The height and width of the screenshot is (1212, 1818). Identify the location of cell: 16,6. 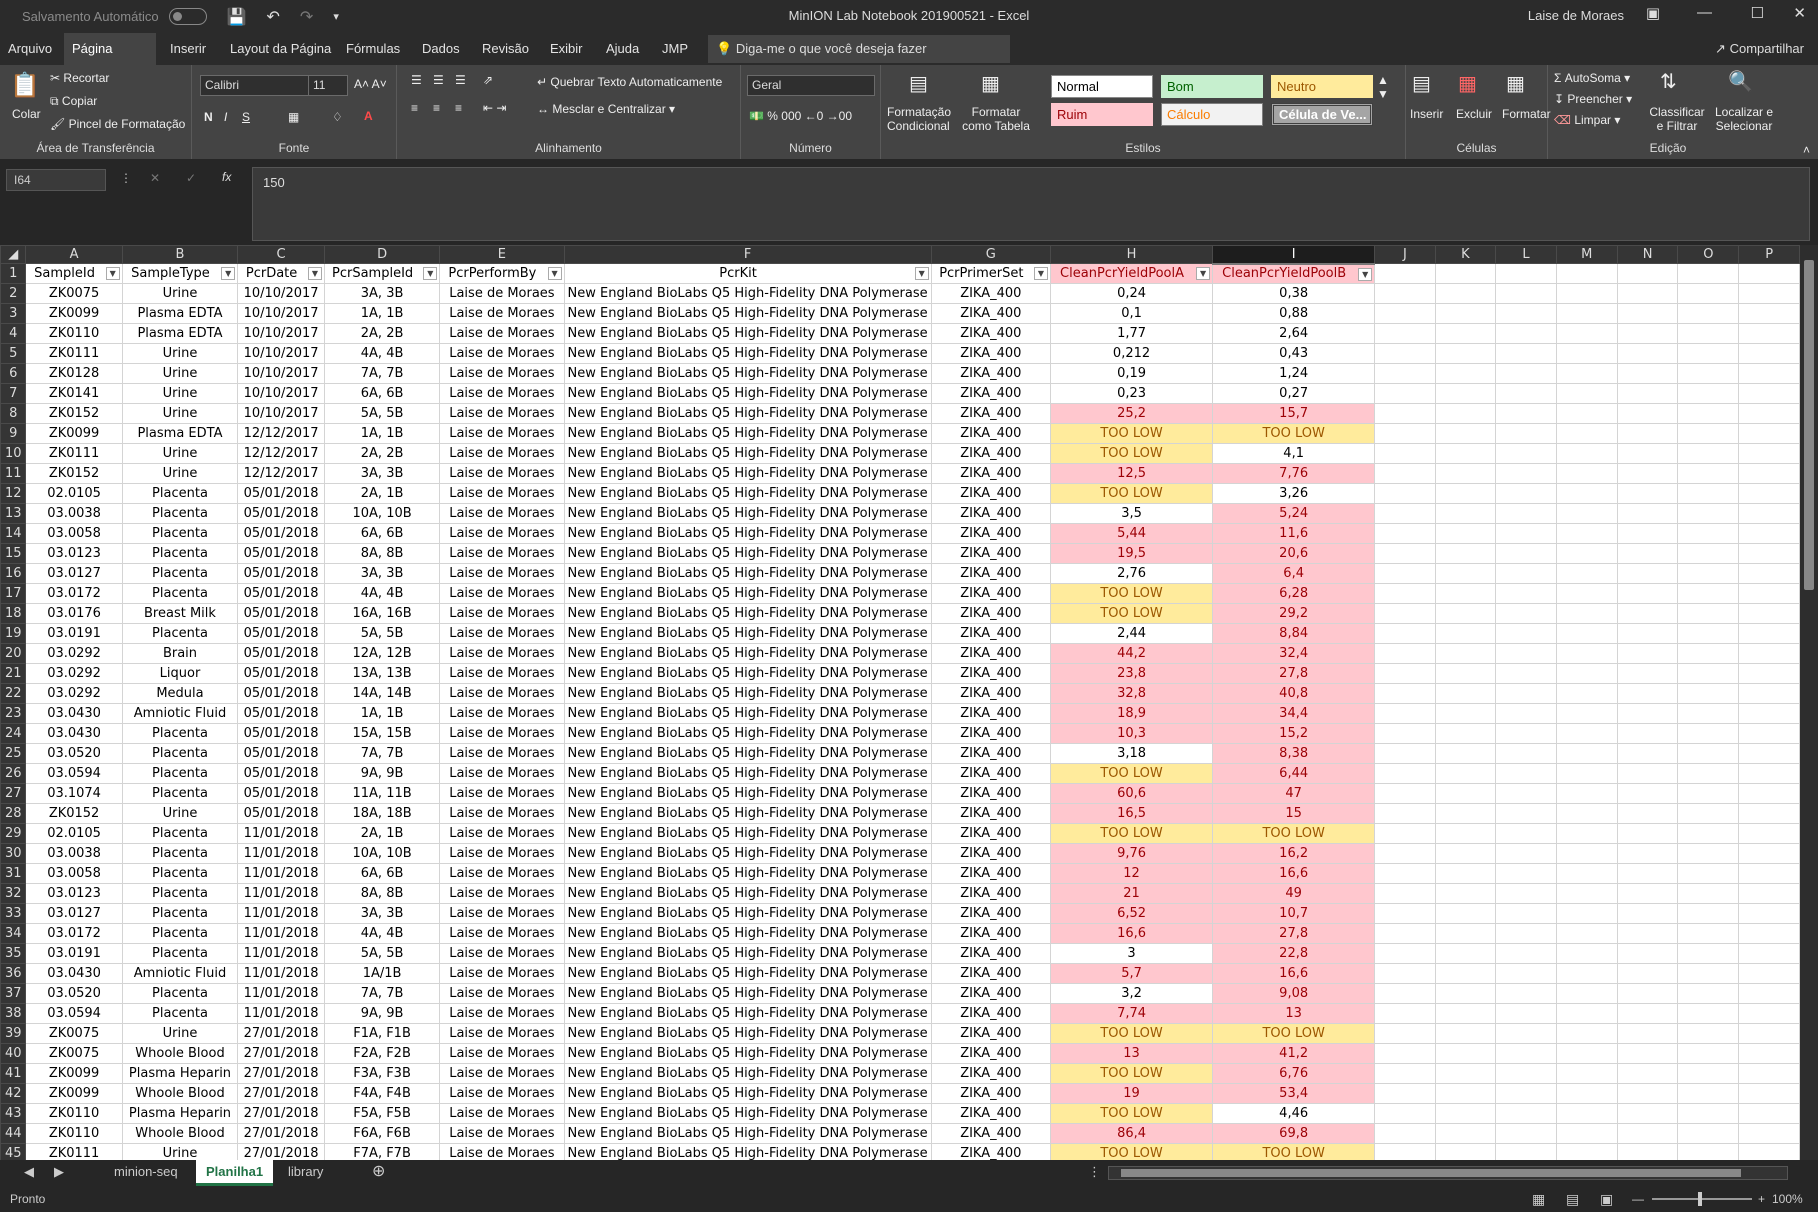
(1294, 873).